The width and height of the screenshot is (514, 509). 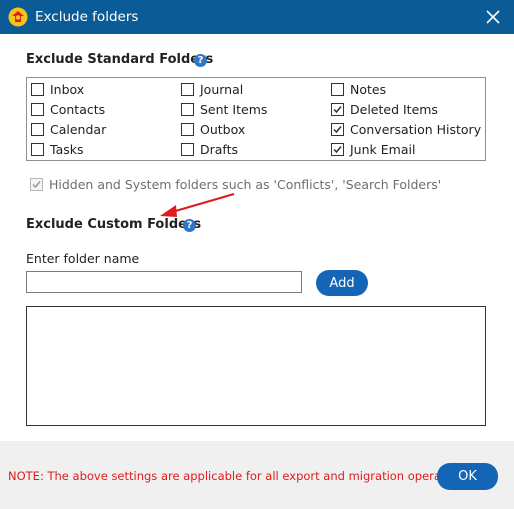 I want to click on checkbox-deleted-items: Deleted Items, so click(x=384, y=109).